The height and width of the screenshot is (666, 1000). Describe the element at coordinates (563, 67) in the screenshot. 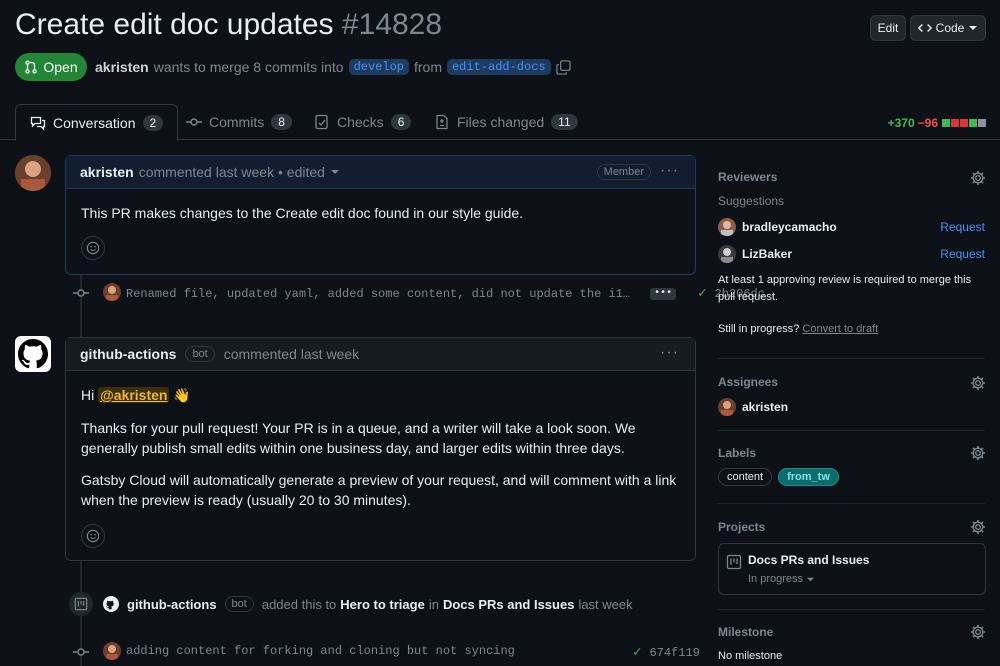

I see `copy-icon` at that location.